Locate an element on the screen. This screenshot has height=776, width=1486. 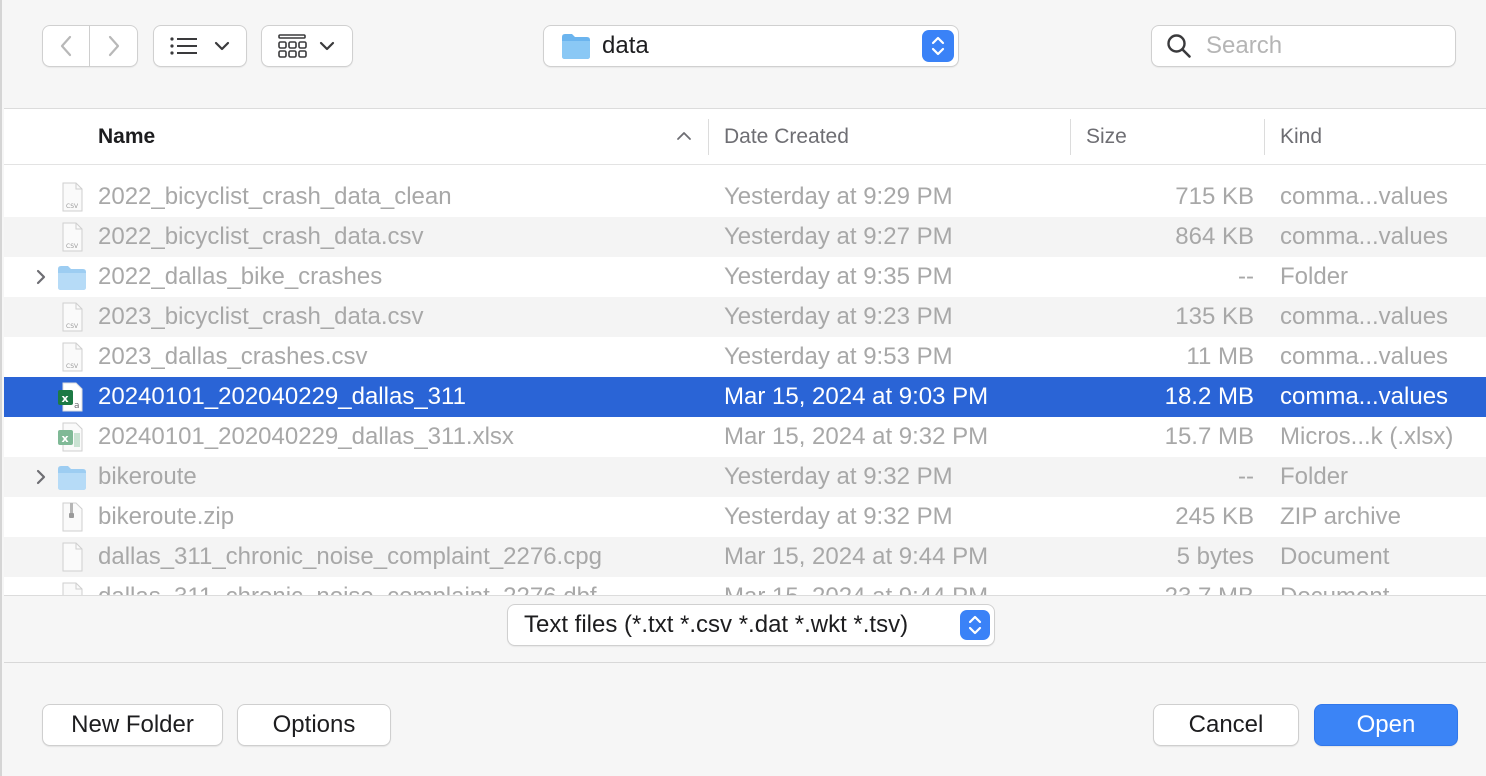
grid-view-button is located at coordinates (307, 46).